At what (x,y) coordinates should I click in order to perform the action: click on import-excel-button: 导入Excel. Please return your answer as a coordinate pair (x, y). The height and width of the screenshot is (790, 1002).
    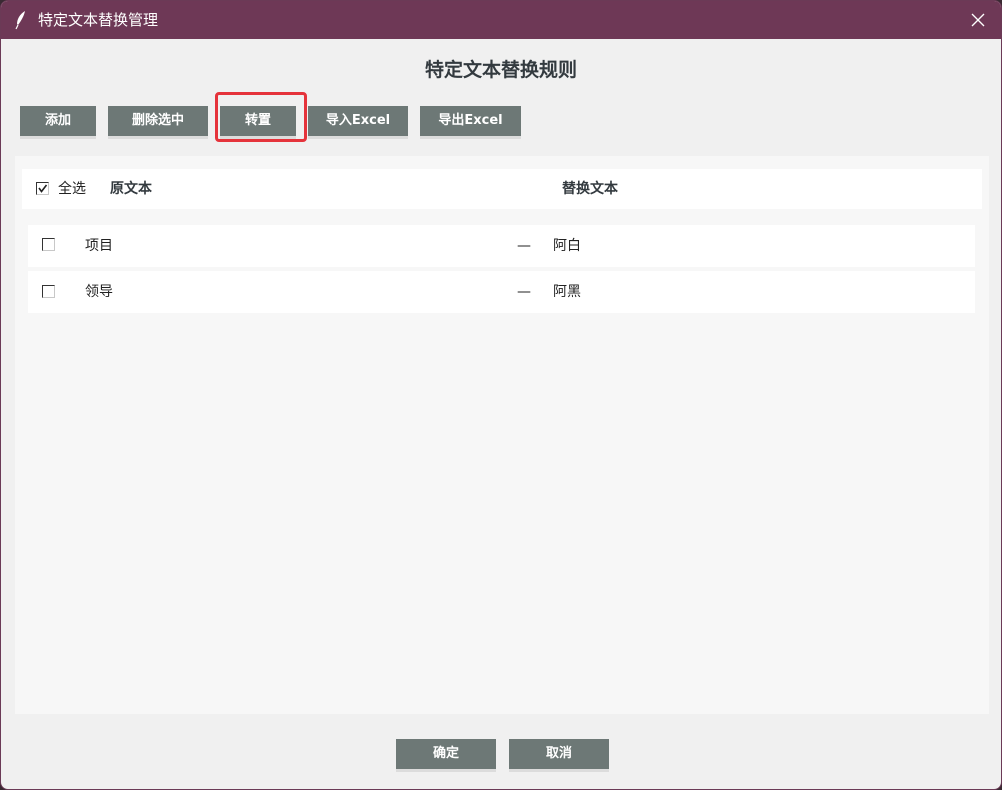
    Looking at the image, I should click on (358, 121).